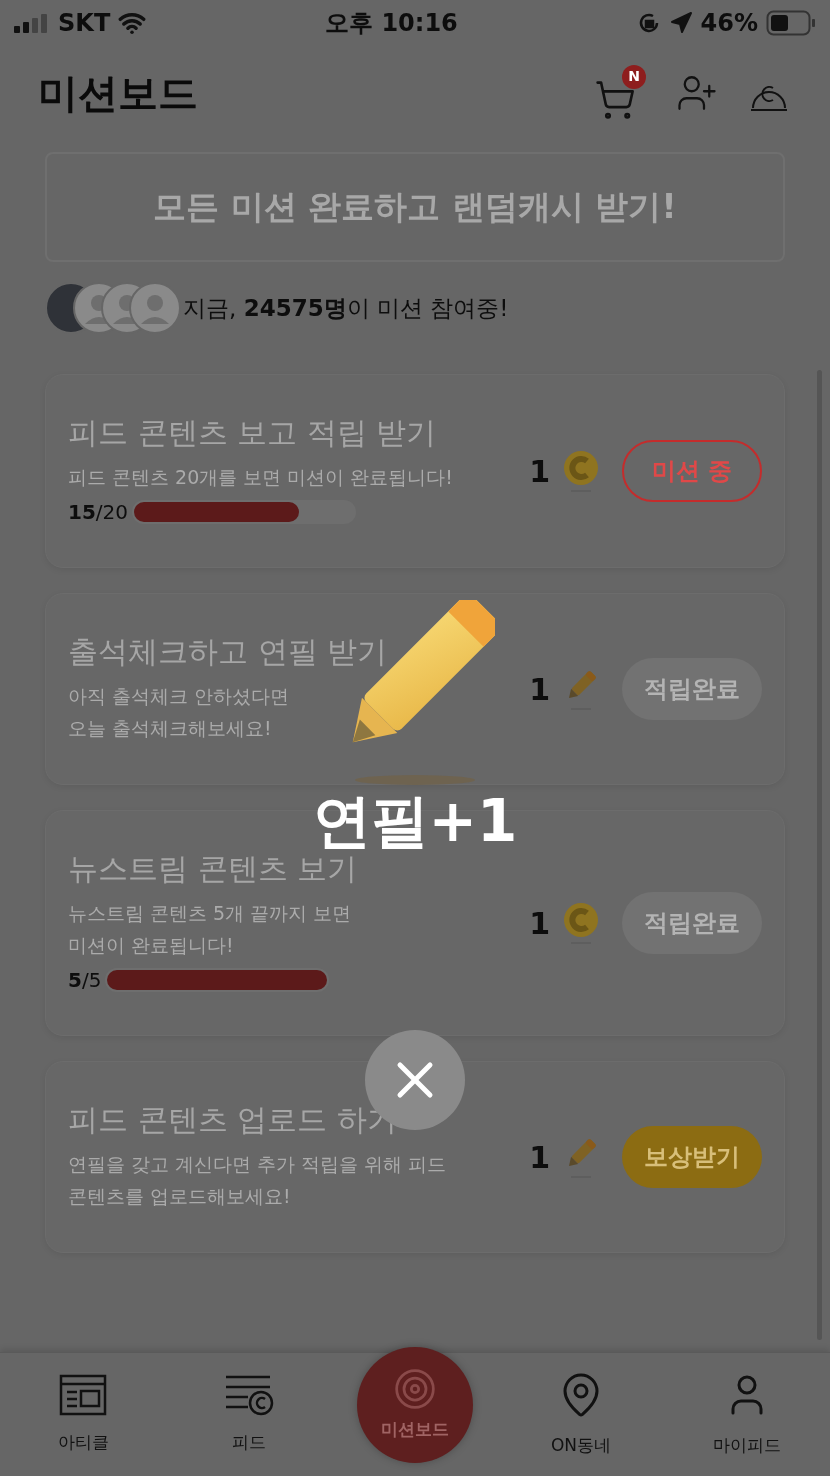  Describe the element at coordinates (261, 477) in the screenshot. I see `mission-description: 피드 콘텐츠 20개를 보면 미션이 완료됩니다!` at that location.